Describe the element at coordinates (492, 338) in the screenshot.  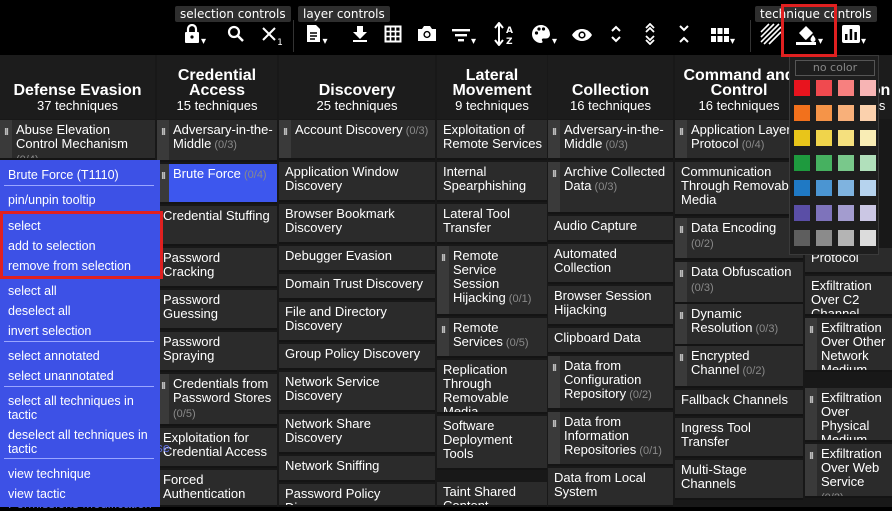
I see `technique-cell: II Remote Services (0/5)` at that location.